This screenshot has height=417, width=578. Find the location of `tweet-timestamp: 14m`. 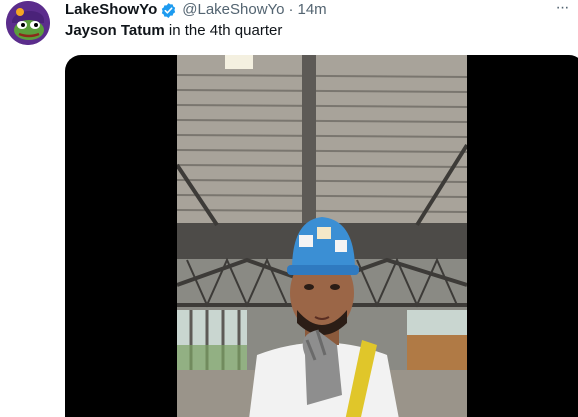

tweet-timestamp: 14m is located at coordinates (312, 10).